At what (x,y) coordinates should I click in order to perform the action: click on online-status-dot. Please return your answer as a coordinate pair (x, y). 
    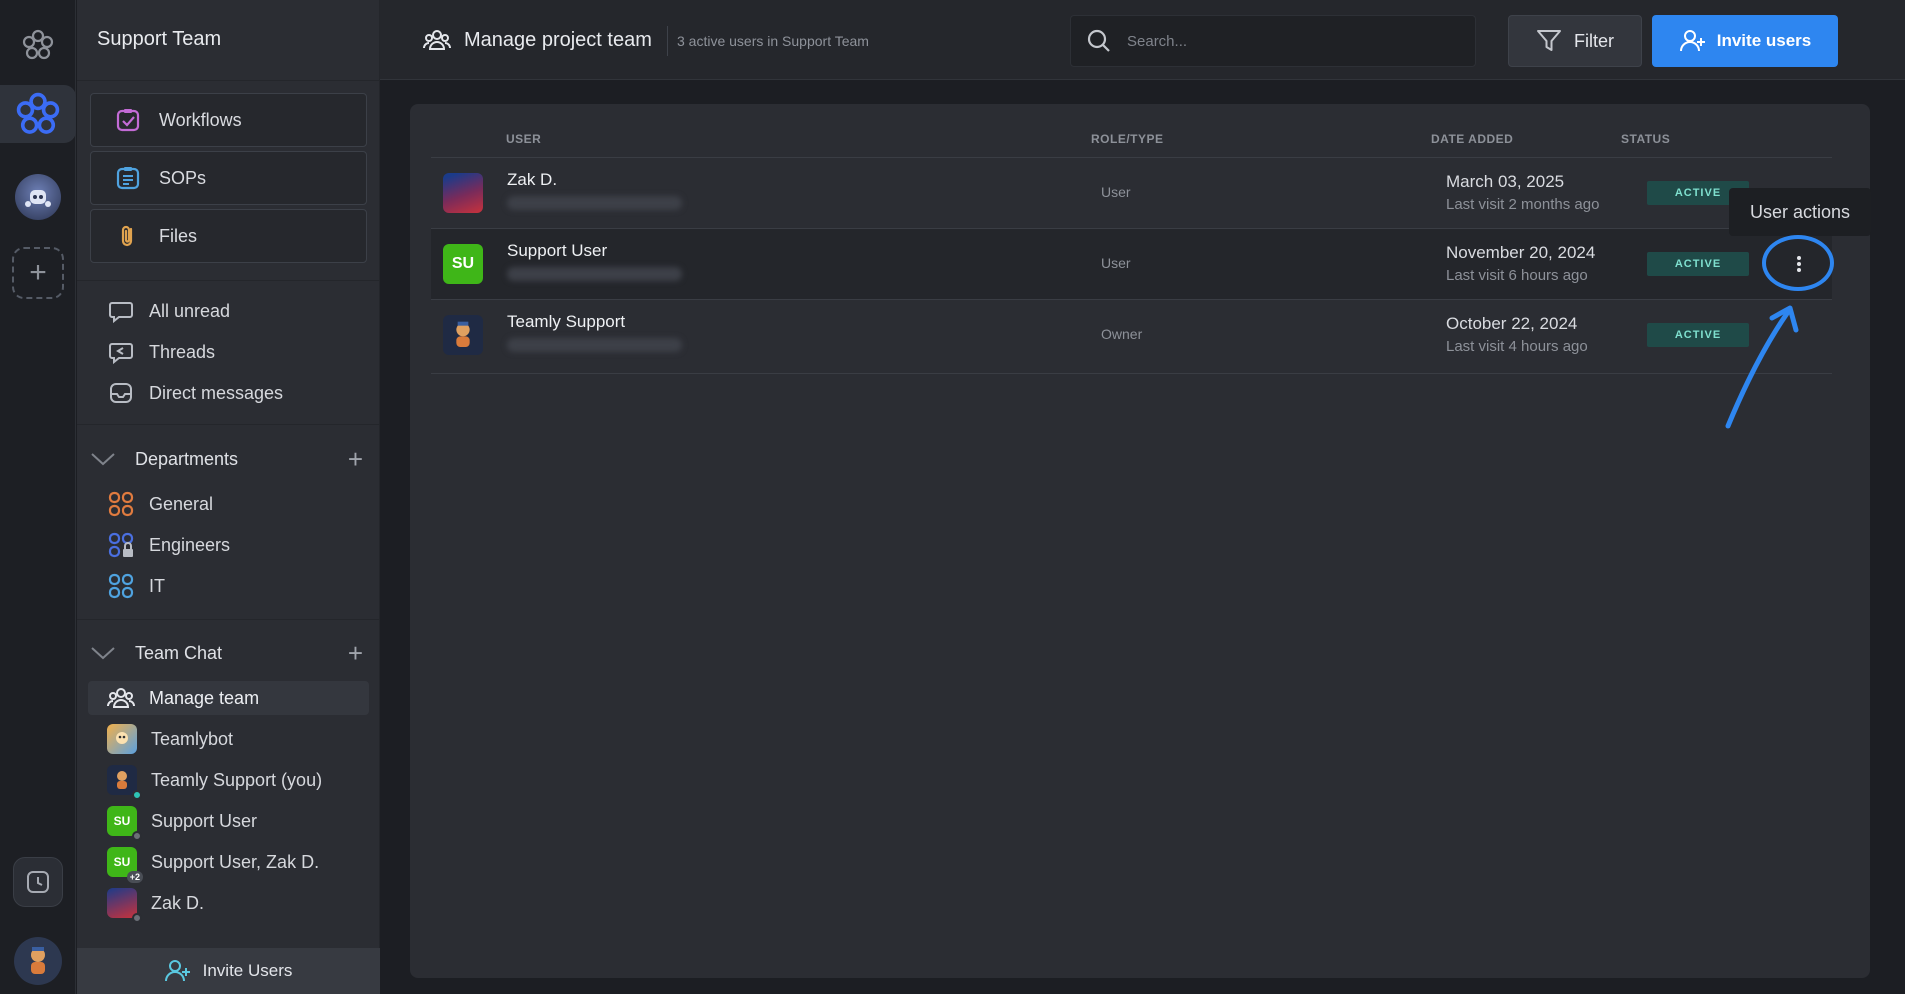
    Looking at the image, I should click on (137, 795).